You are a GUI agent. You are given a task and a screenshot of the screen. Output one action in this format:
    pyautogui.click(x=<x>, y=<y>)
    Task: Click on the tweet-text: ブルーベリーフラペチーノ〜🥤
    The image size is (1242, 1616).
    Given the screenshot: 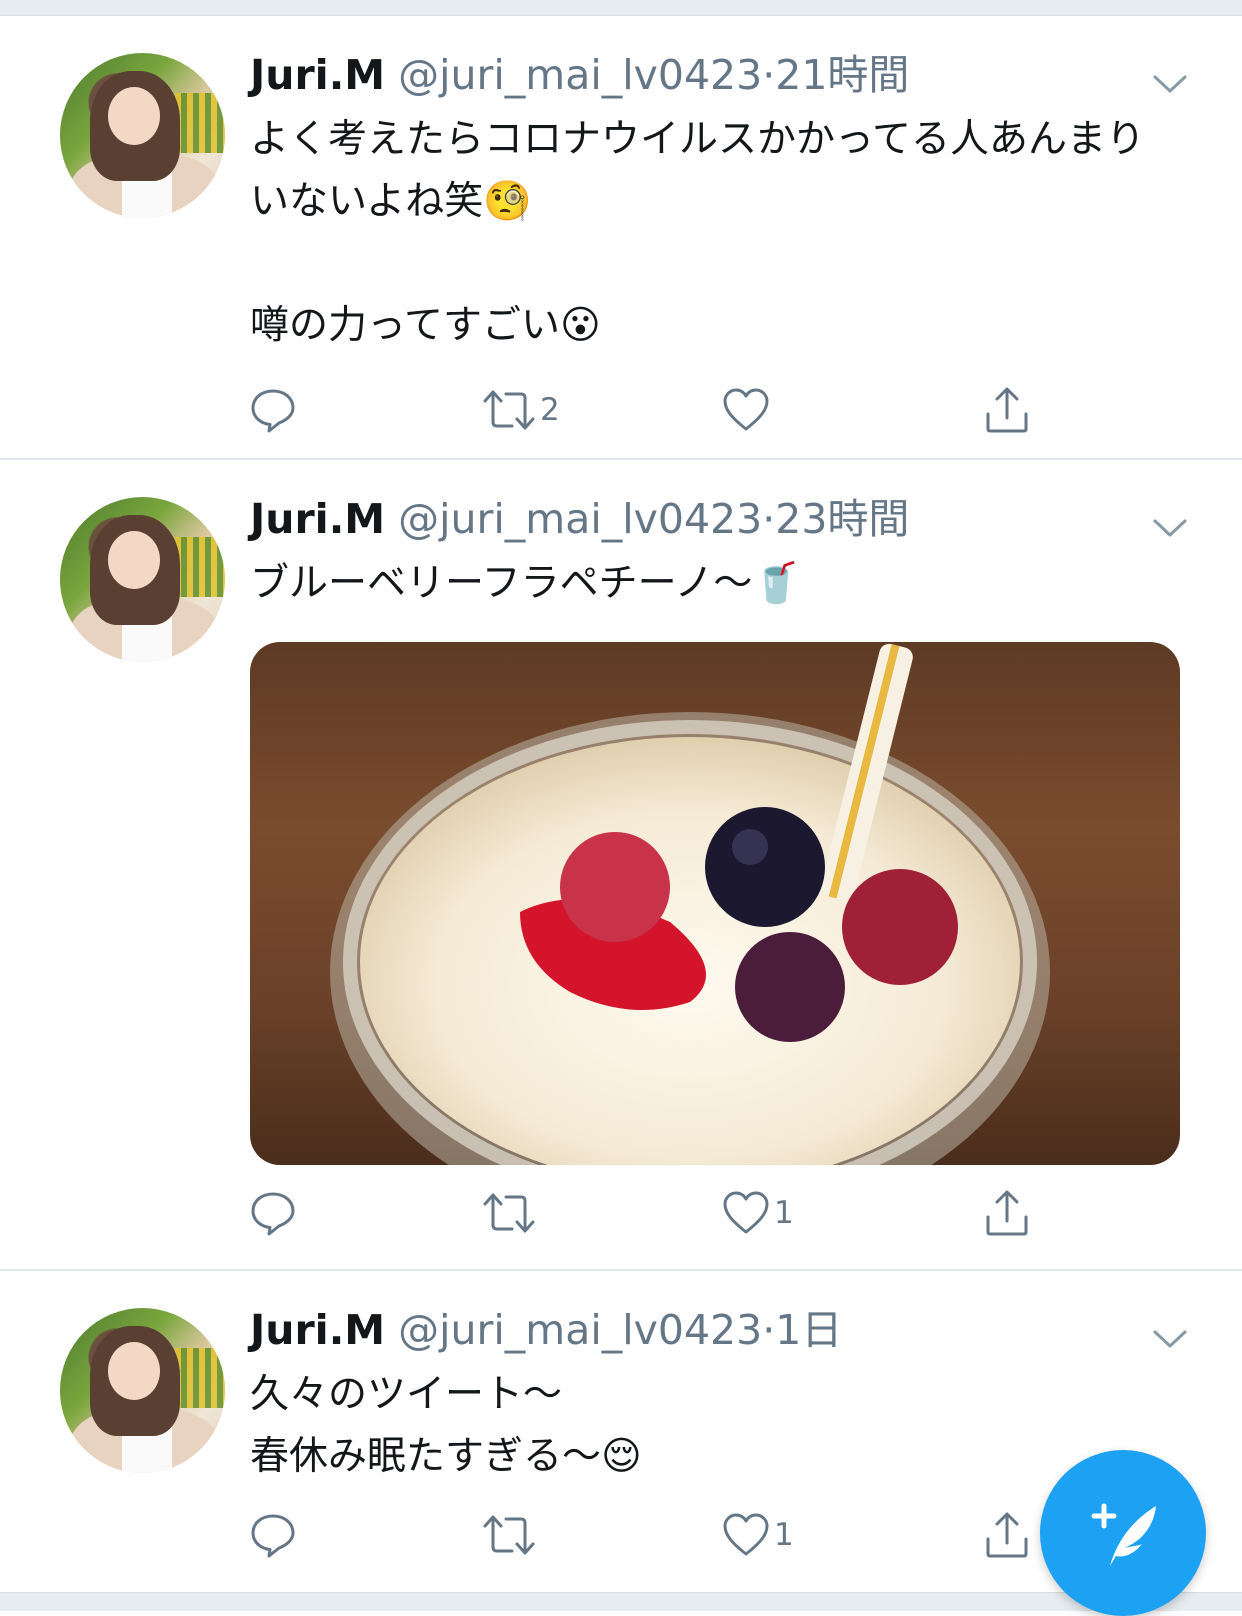 What is the action you would take?
    pyautogui.click(x=525, y=583)
    